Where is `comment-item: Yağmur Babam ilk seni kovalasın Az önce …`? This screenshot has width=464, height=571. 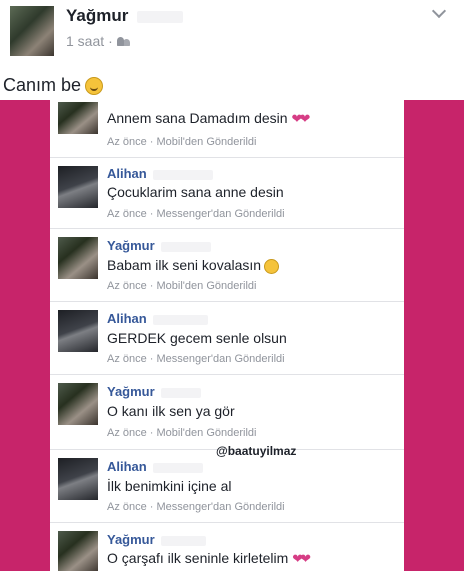
comment-item: Yağmur Babam ilk seni kovalasın Az önce … is located at coordinates (227, 265).